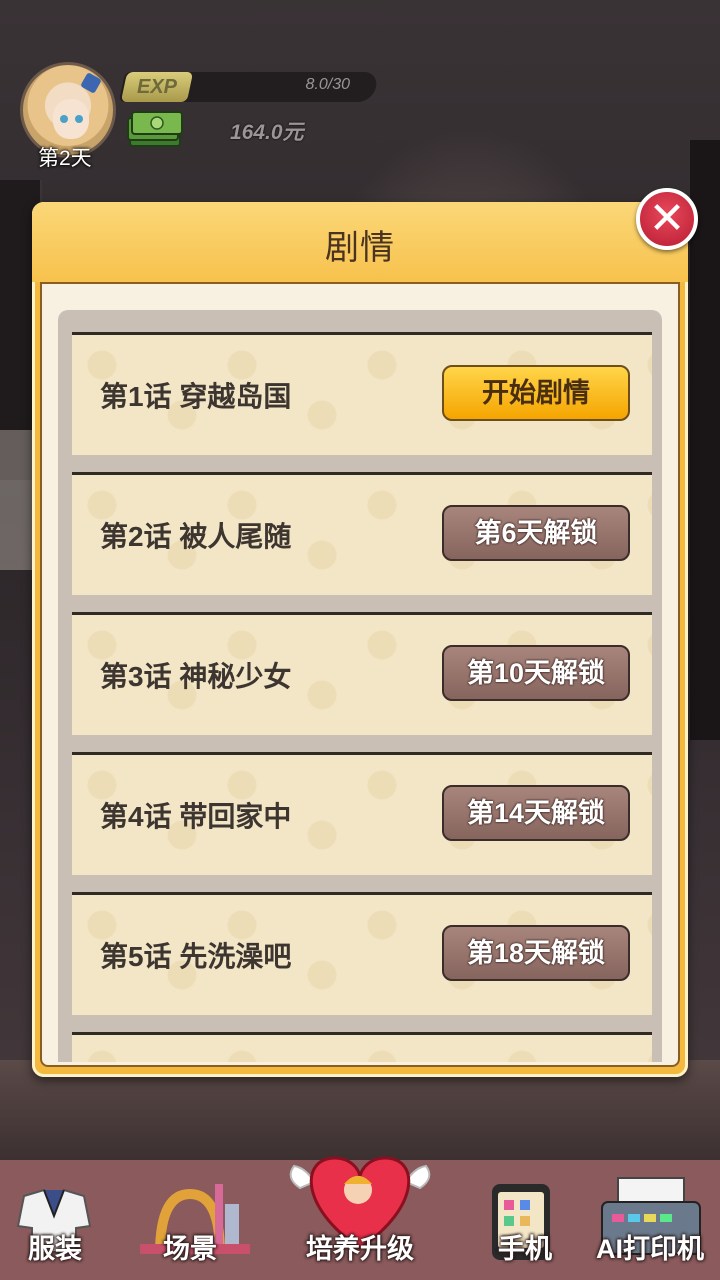 This screenshot has height=1280, width=720. I want to click on nav-label: AI打印机, so click(650, 1249).